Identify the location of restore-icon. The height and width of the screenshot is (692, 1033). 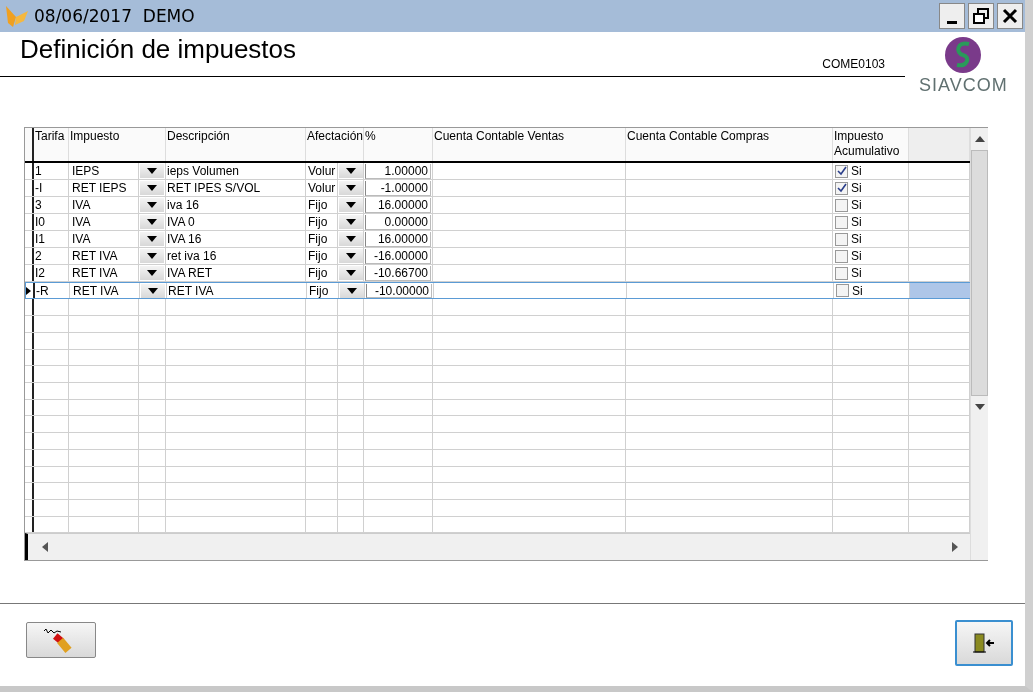
(981, 16).